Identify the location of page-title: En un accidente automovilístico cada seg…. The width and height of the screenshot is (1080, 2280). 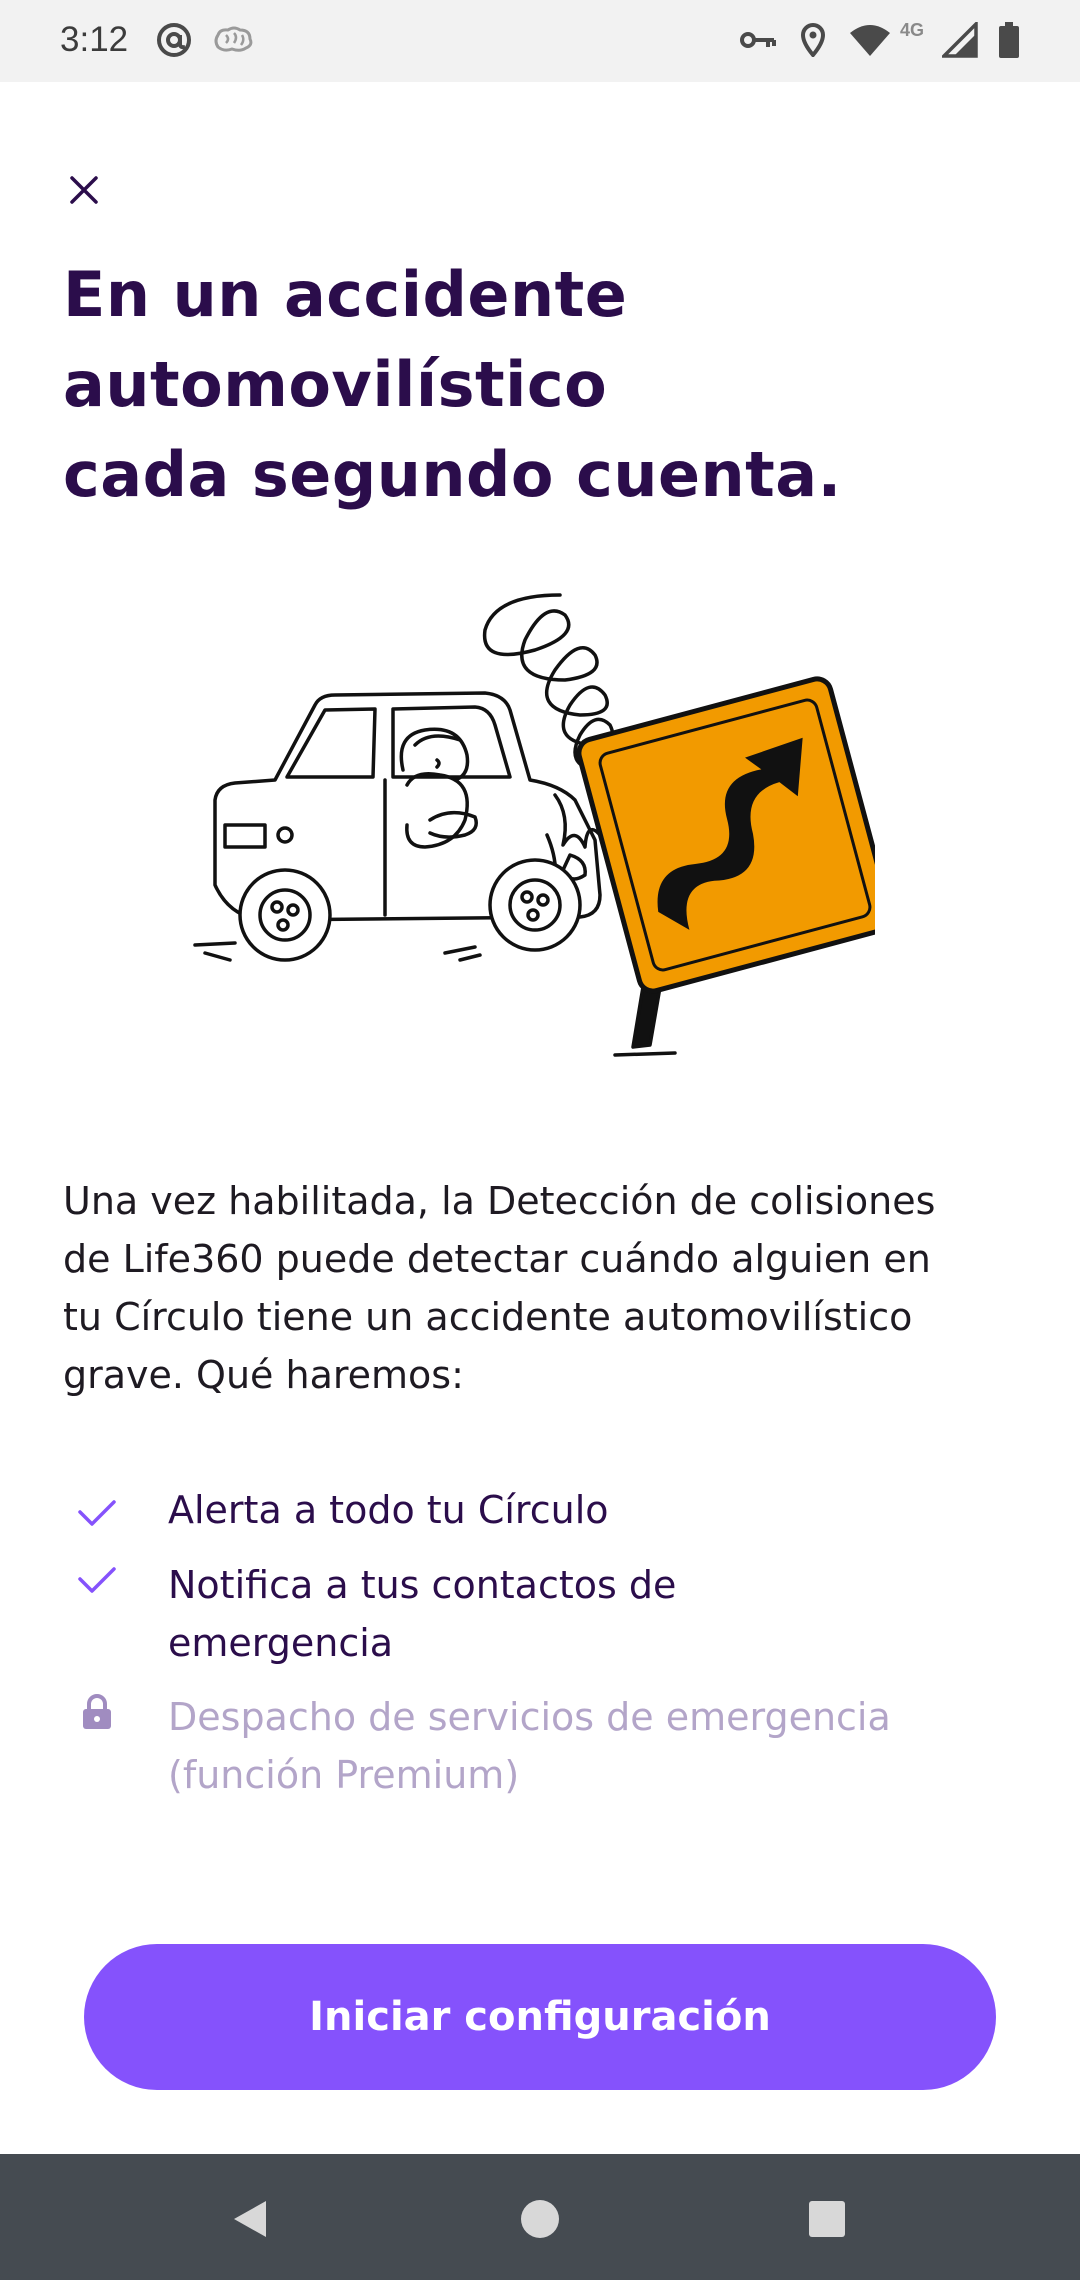
(543, 385).